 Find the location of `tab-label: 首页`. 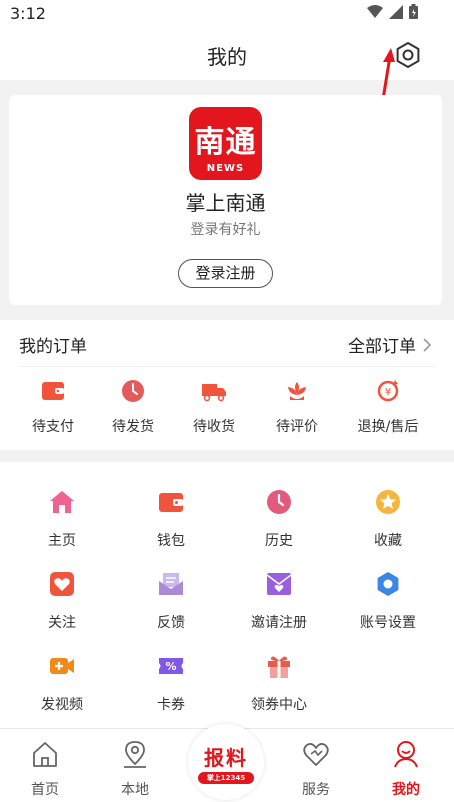

tab-label: 首页 is located at coordinates (45, 790).